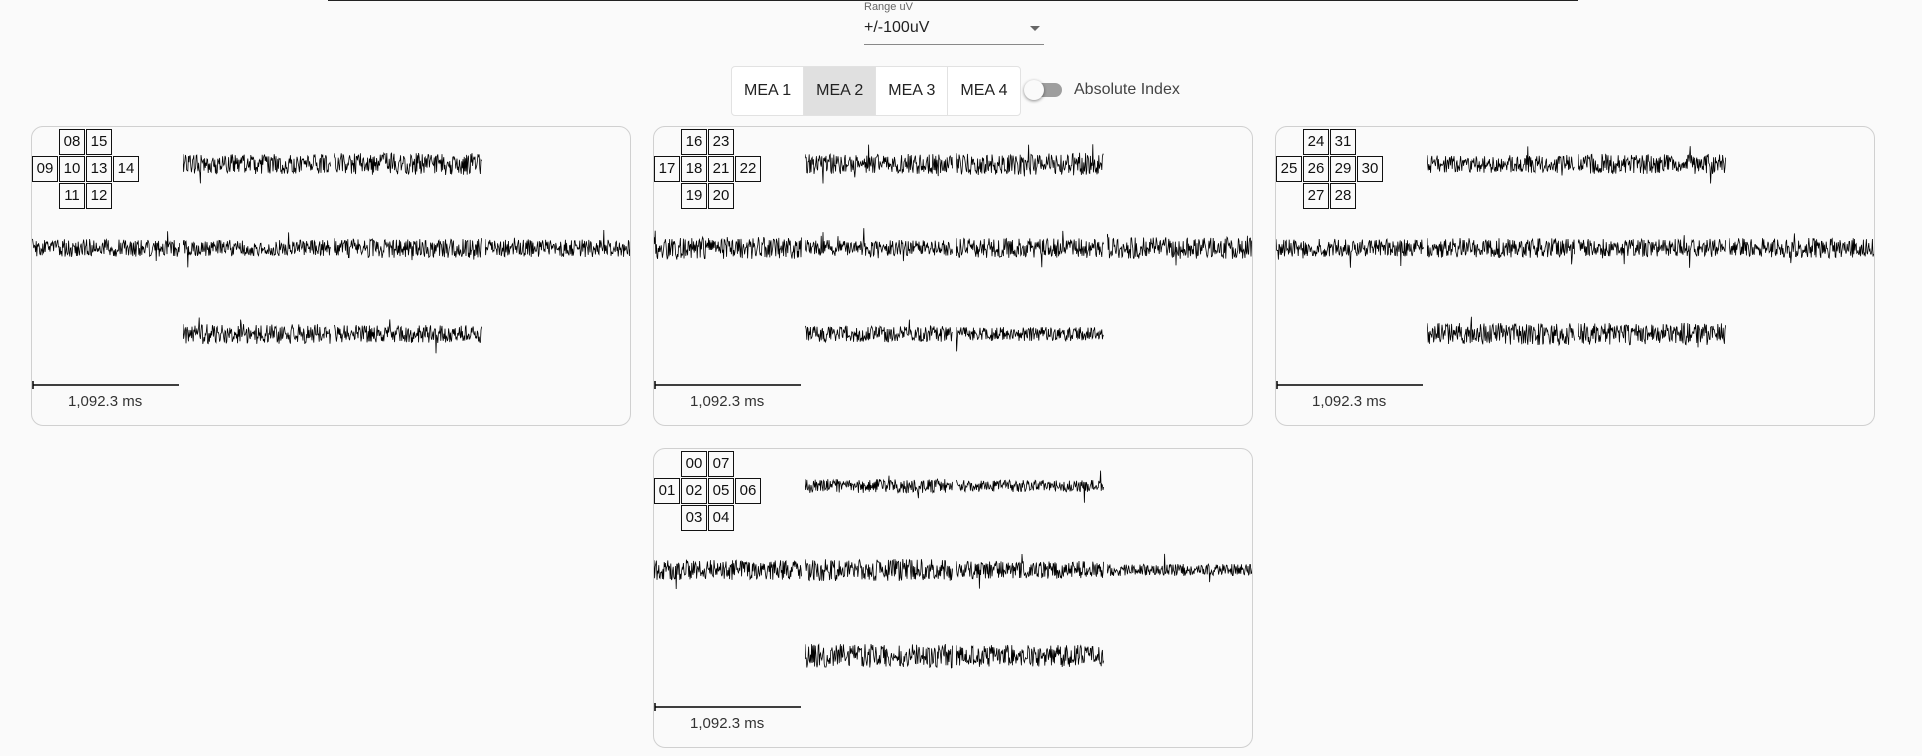 The image size is (1922, 756). Describe the element at coordinates (667, 491) in the screenshot. I see `channel-label: 01` at that location.